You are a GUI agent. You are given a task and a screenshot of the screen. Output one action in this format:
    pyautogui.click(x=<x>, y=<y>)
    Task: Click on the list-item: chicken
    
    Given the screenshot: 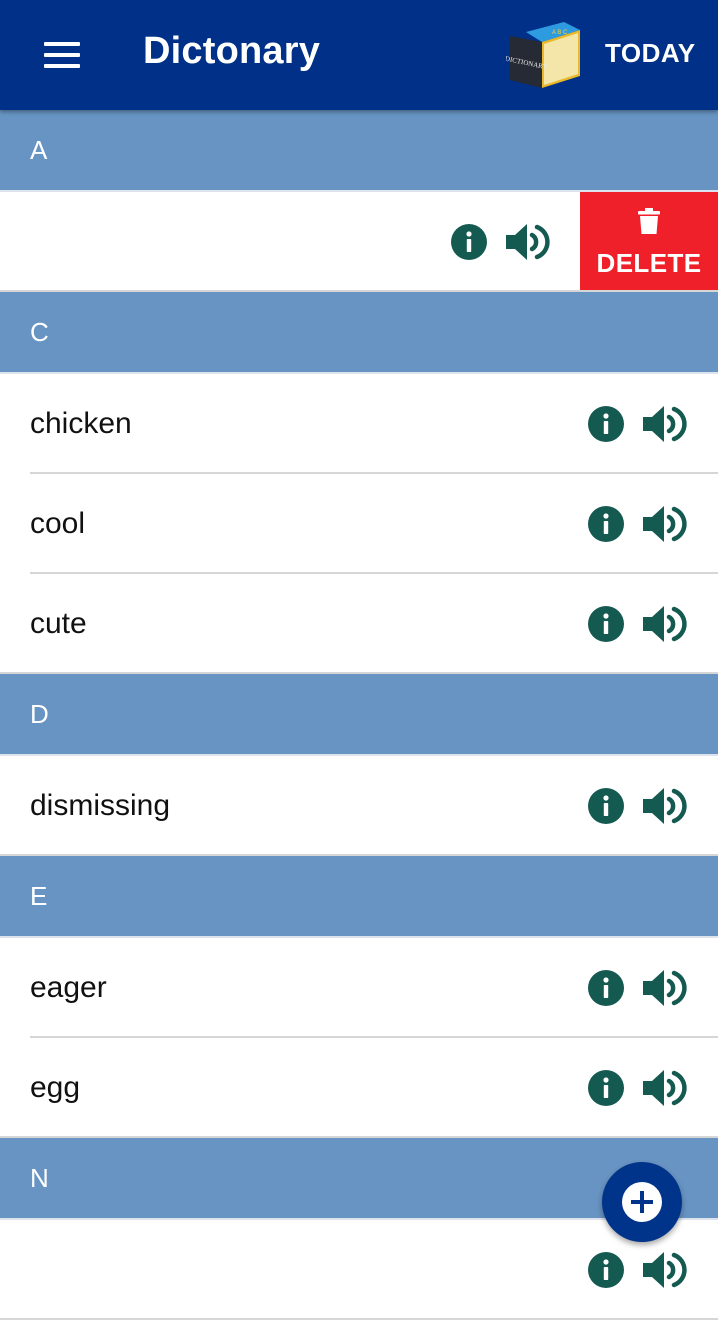 What is the action you would take?
    pyautogui.click(x=359, y=424)
    